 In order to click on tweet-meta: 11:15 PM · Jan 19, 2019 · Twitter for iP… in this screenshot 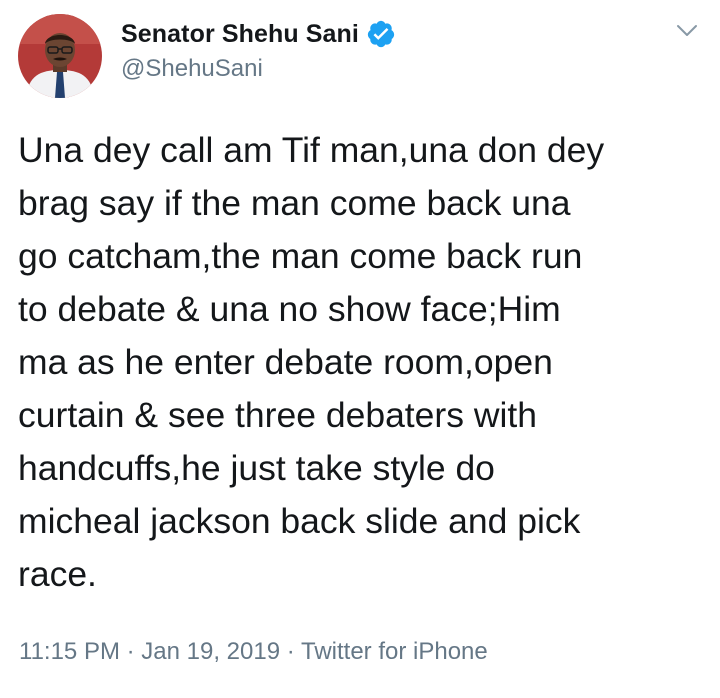, I will do `click(253, 652)`.